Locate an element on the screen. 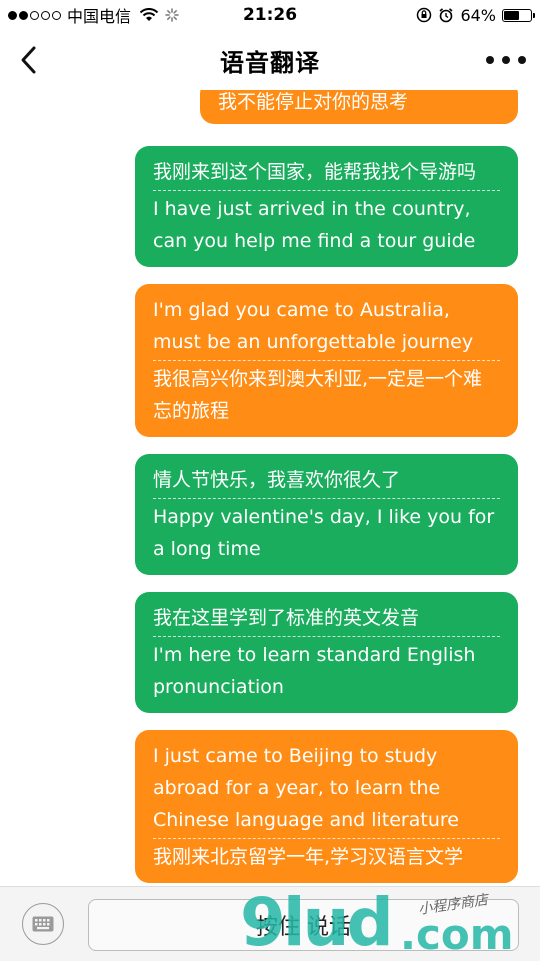  input-bar: 按住 说话 is located at coordinates (270, 923).